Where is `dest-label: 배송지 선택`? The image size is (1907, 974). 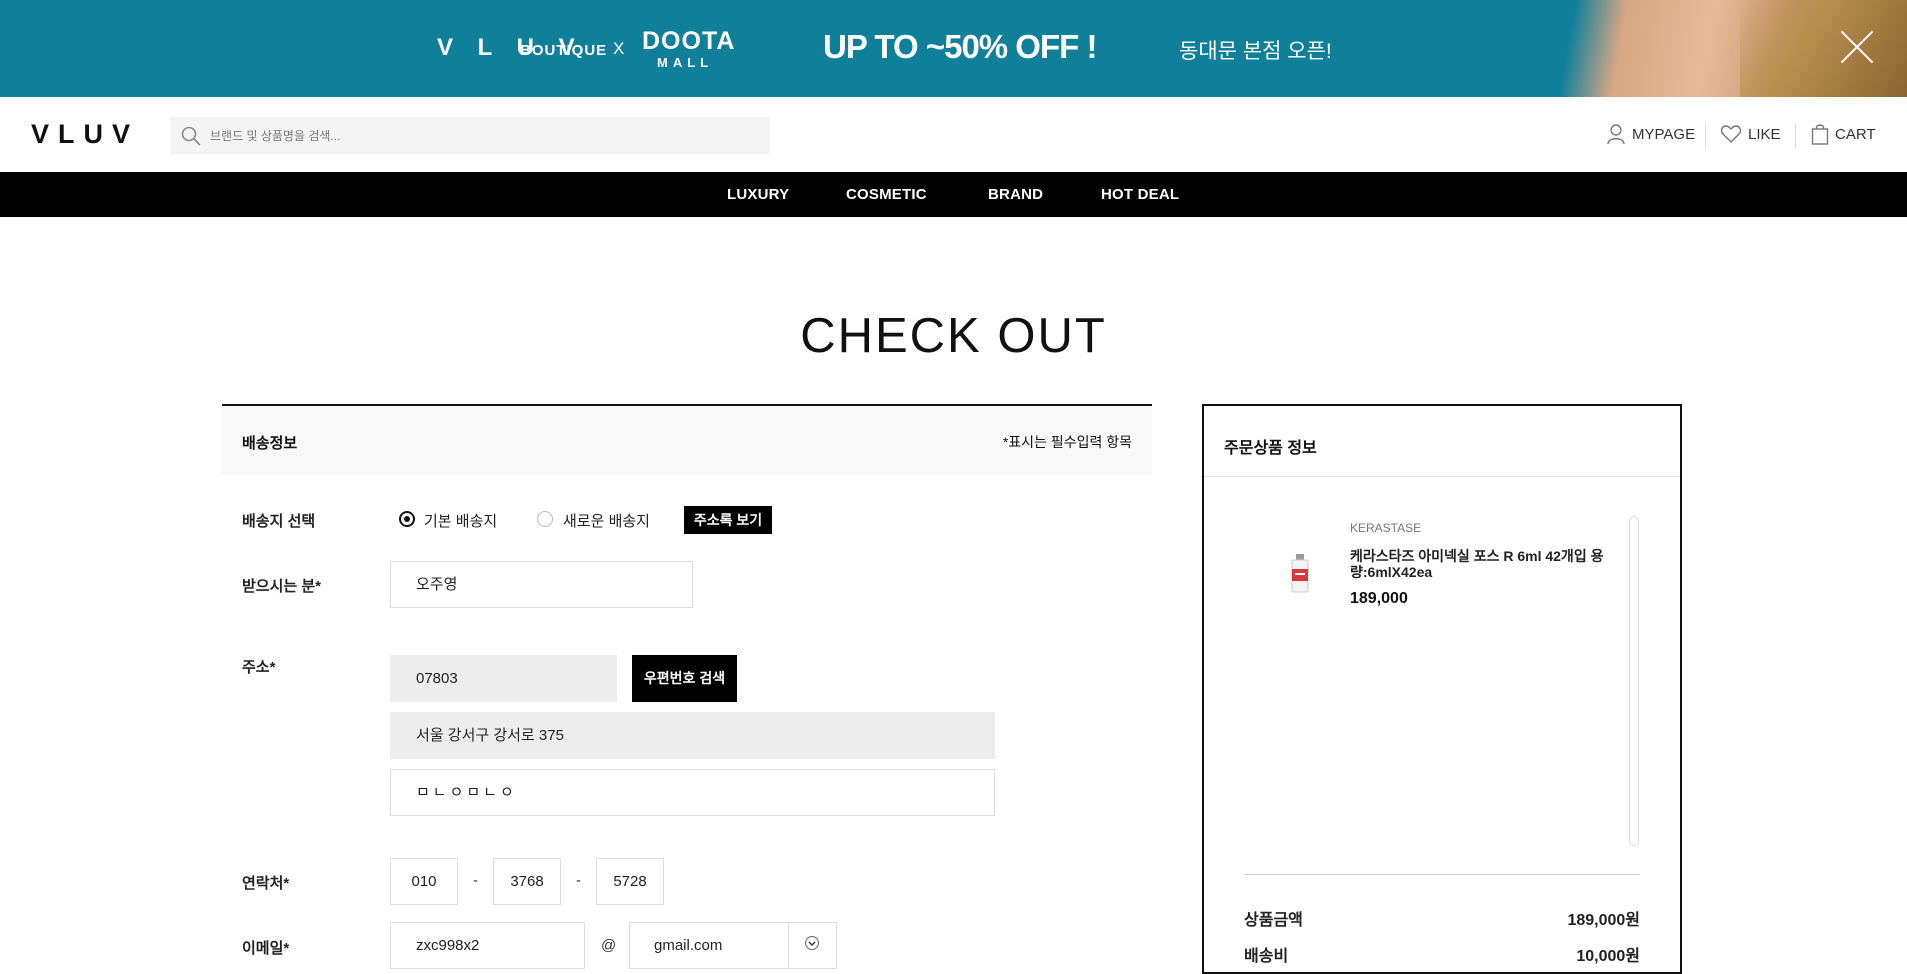 dest-label: 배송지 선택 is located at coordinates (279, 521).